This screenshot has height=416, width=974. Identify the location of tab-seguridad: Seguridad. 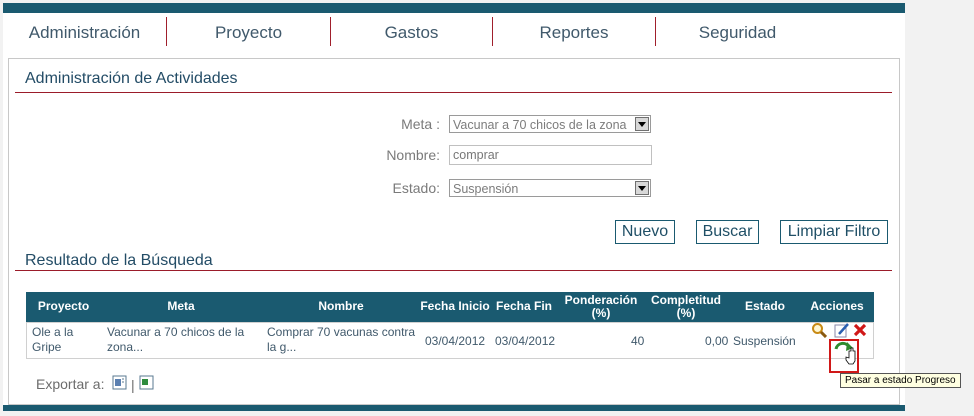
(737, 31).